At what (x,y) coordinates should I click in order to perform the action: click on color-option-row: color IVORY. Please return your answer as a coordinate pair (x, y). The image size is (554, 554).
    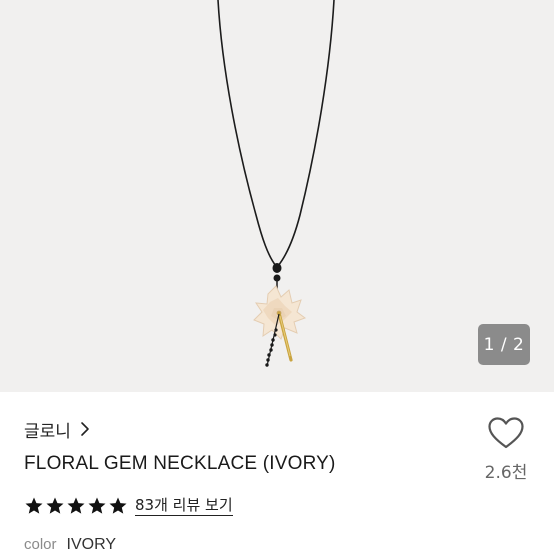
    Looking at the image, I should click on (70, 545).